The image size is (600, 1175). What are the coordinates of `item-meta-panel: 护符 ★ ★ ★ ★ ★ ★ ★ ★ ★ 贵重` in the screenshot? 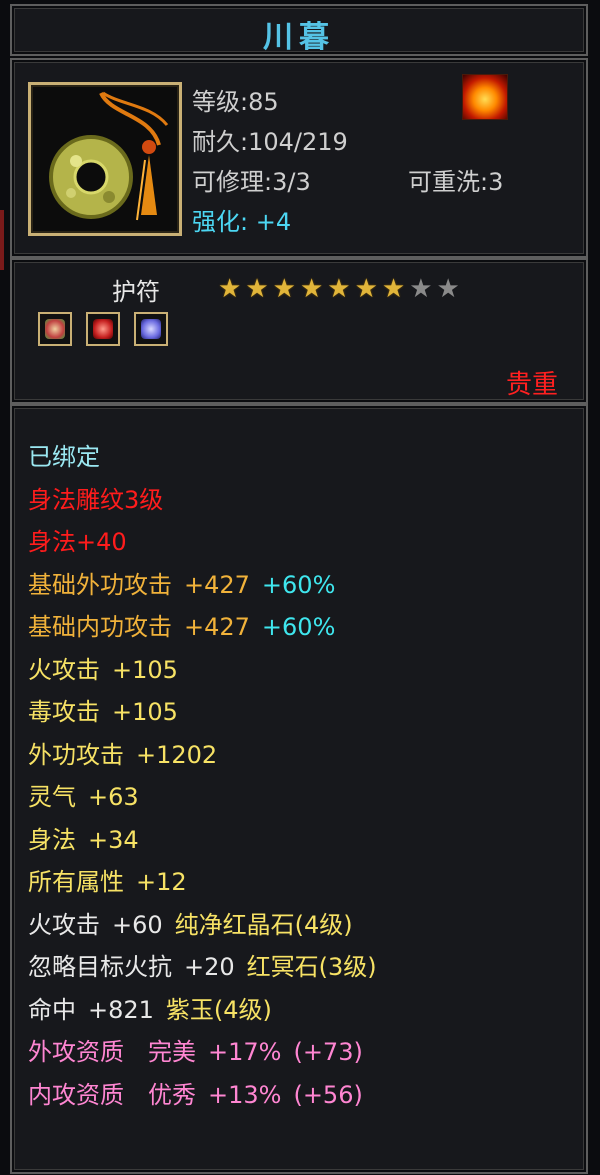 It's located at (299, 331).